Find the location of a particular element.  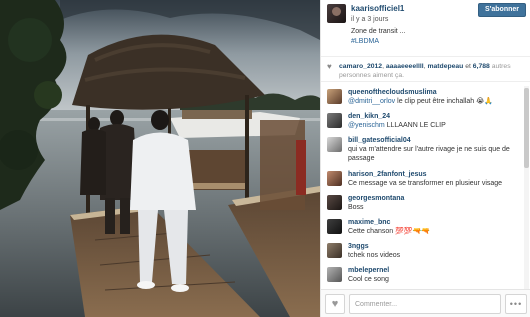

comment-item: mbelepernel Cool ce song is located at coordinates (423, 276).